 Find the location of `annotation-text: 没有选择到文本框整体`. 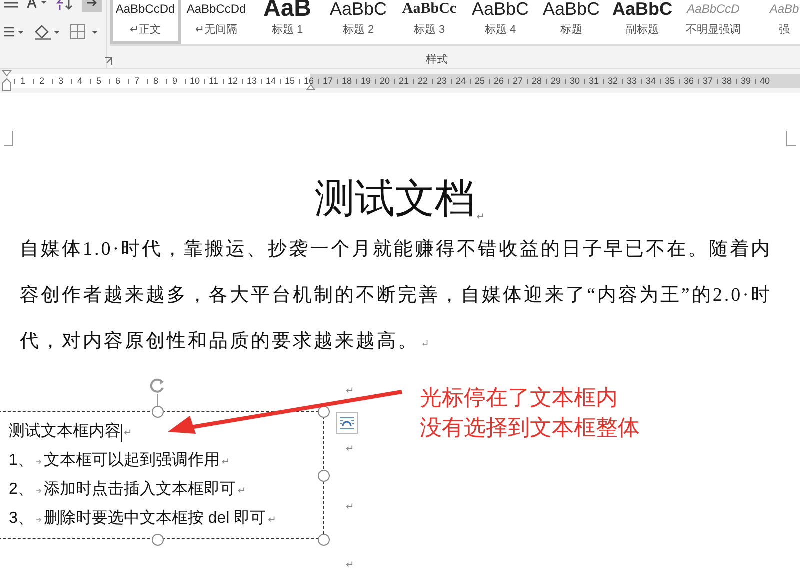

annotation-text: 没有选择到文本框整体 is located at coordinates (530, 428).